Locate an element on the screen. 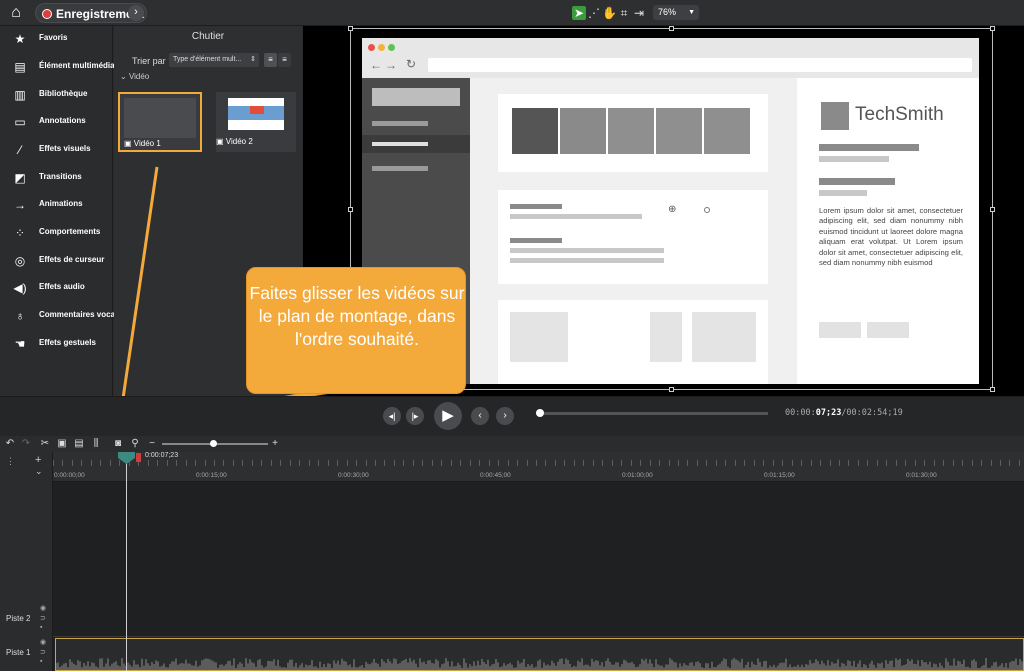 The height and width of the screenshot is (671, 1024). magnet-icon: ⋮ is located at coordinates (10, 461).